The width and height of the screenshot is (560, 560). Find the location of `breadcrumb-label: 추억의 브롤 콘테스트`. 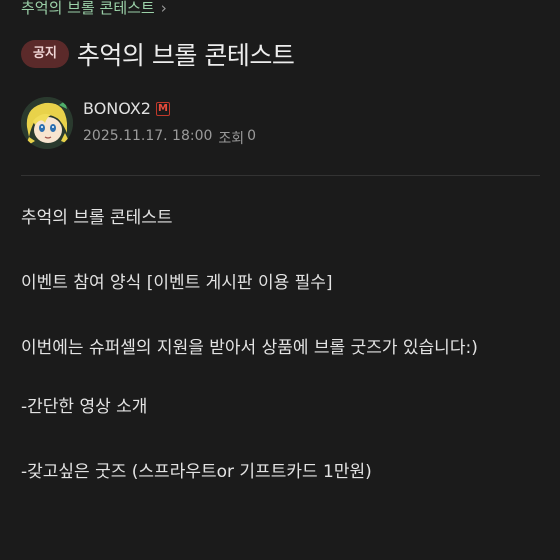

breadcrumb-label: 추억의 브롤 콘테스트 is located at coordinates (88, 9).